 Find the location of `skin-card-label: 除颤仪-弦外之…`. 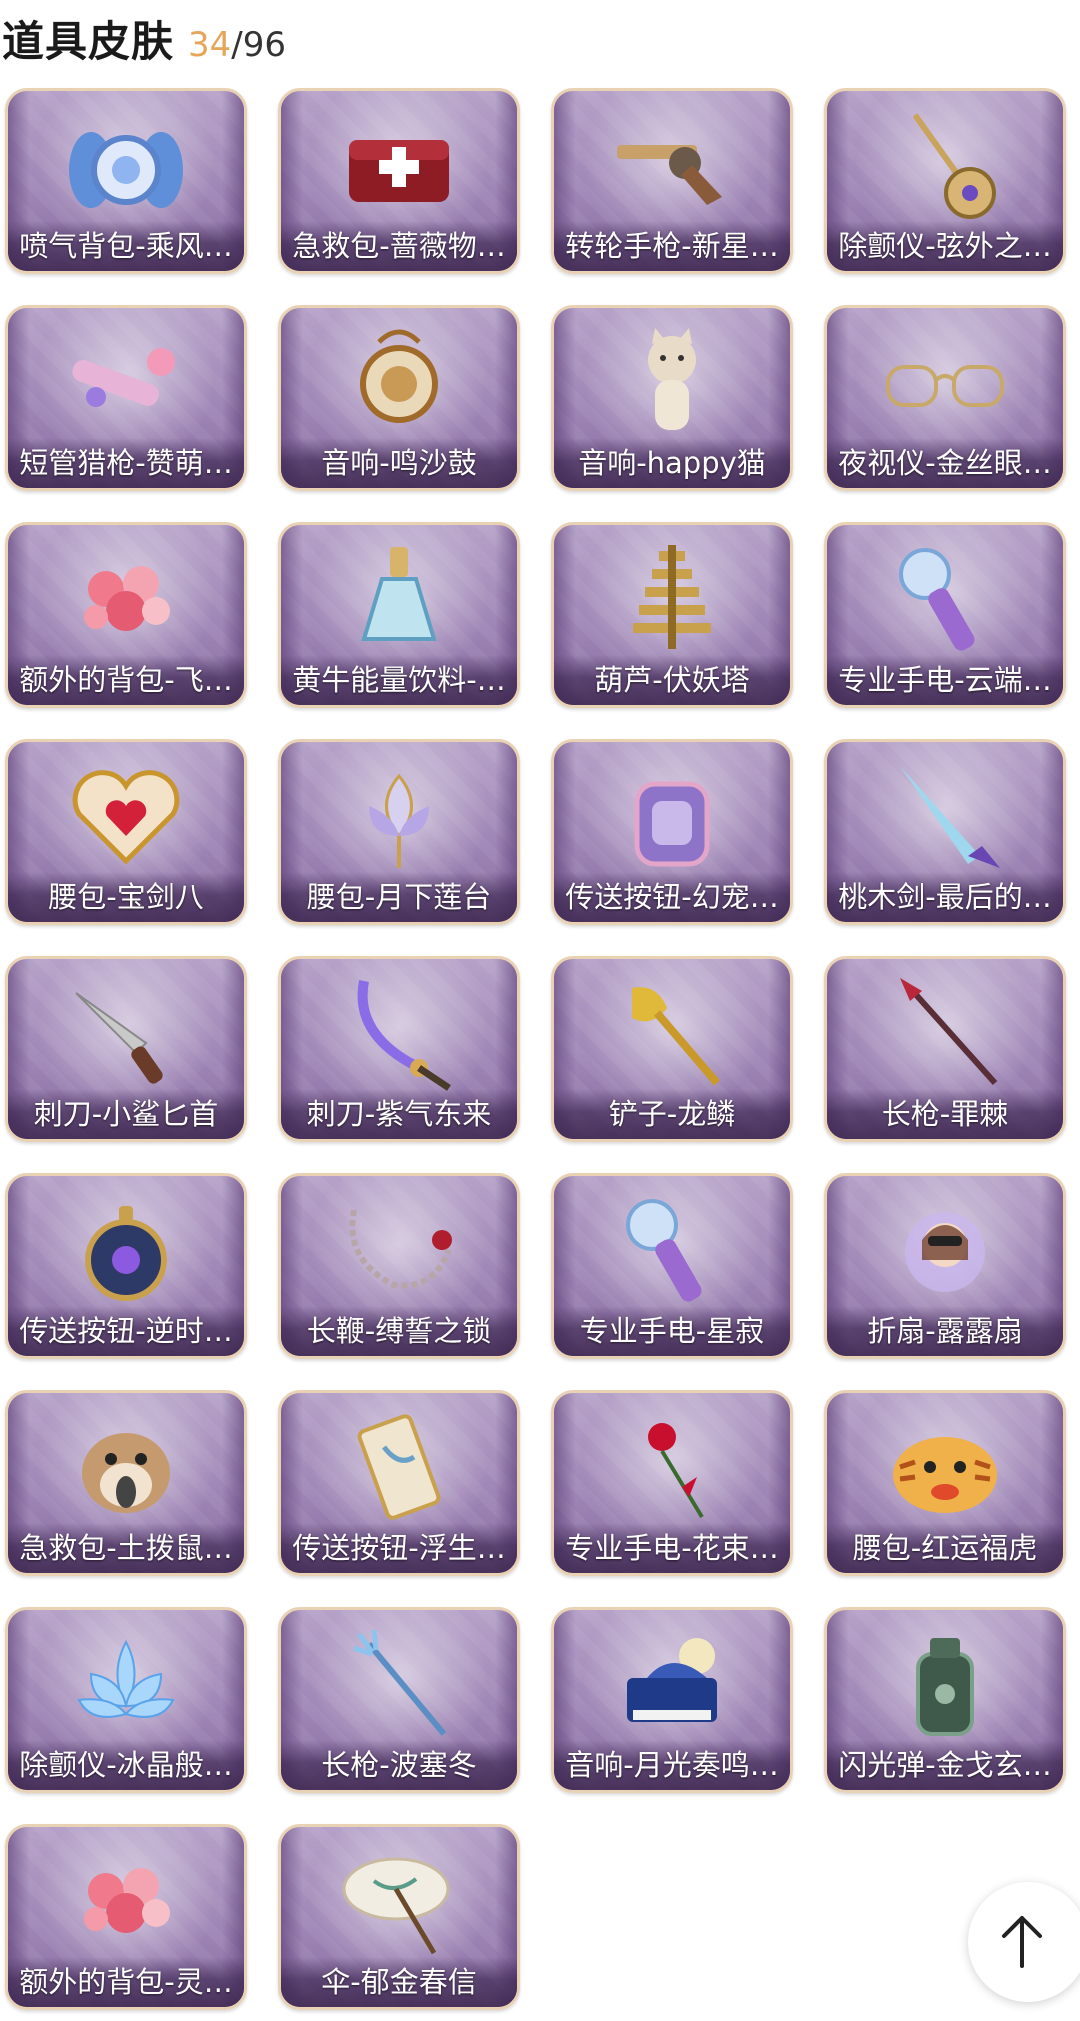

skin-card-label: 除颤仪-弦外之… is located at coordinates (945, 246).